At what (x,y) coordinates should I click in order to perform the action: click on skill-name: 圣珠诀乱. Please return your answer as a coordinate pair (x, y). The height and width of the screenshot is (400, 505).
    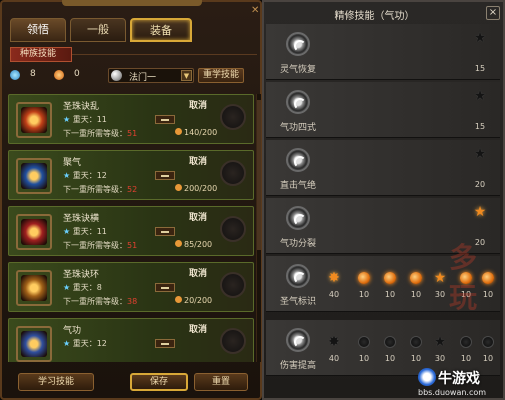
    Looking at the image, I should click on (81, 107).